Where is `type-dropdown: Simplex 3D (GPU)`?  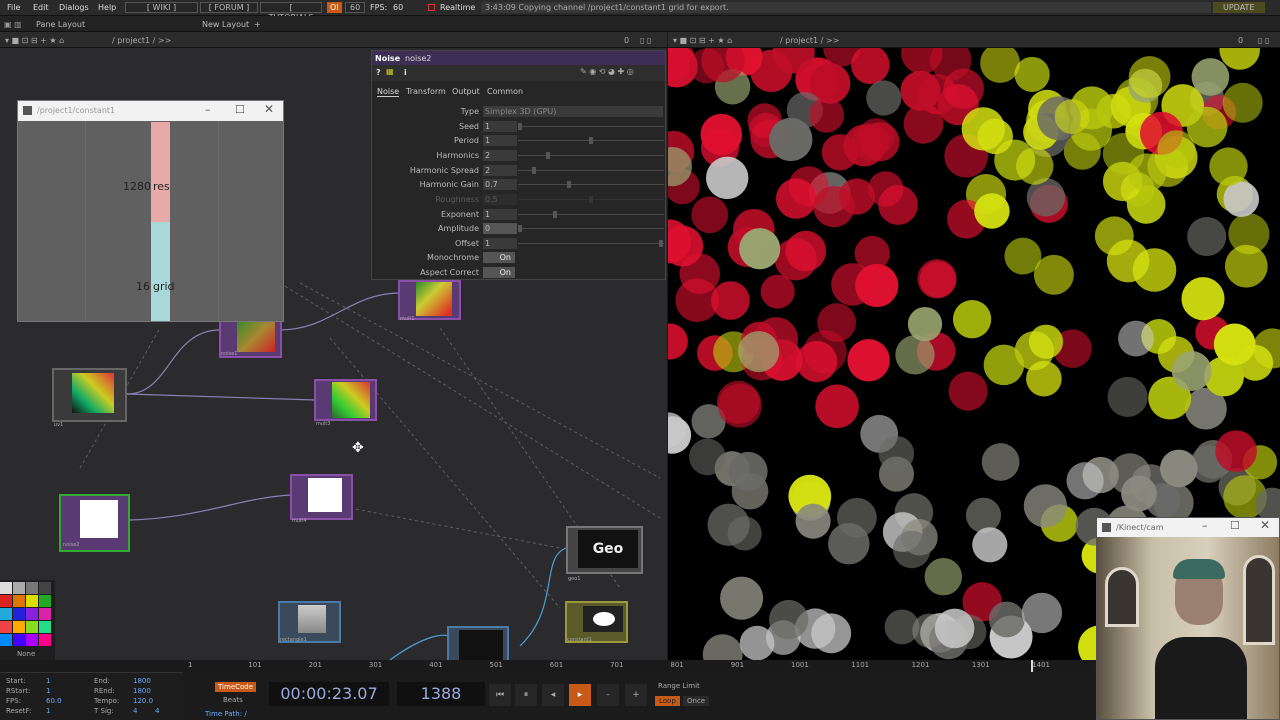 type-dropdown: Simplex 3D (GPU) is located at coordinates (573, 111).